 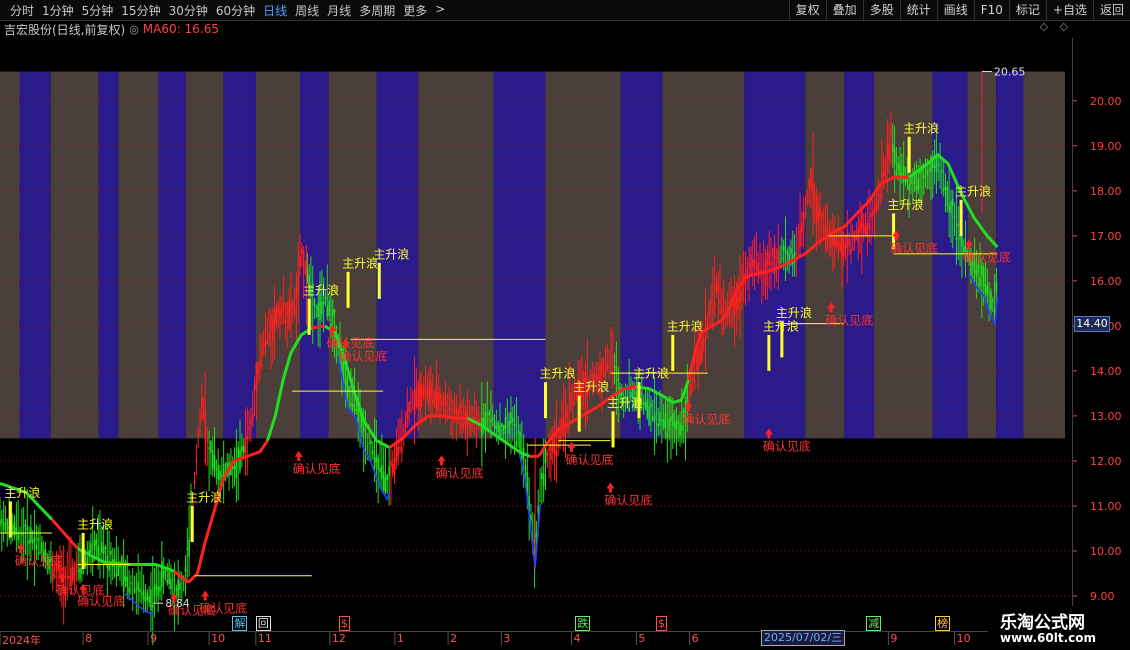 I want to click on x-tick-label: 9, so click(x=154, y=638).